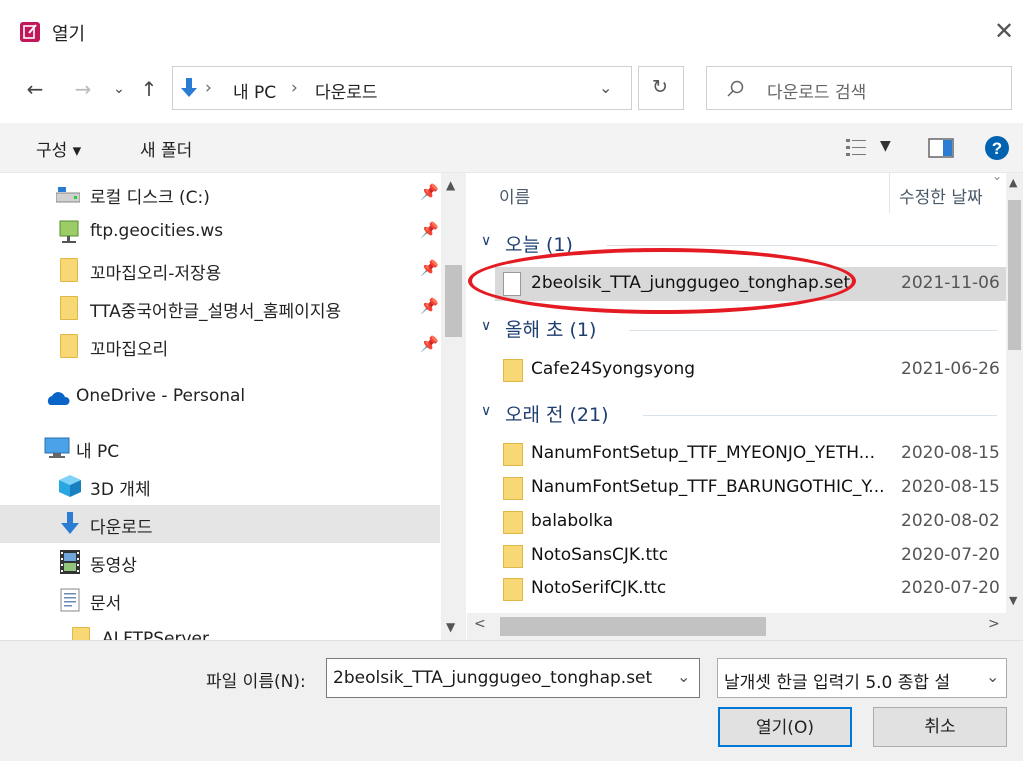  I want to click on back-button: ←, so click(35, 89).